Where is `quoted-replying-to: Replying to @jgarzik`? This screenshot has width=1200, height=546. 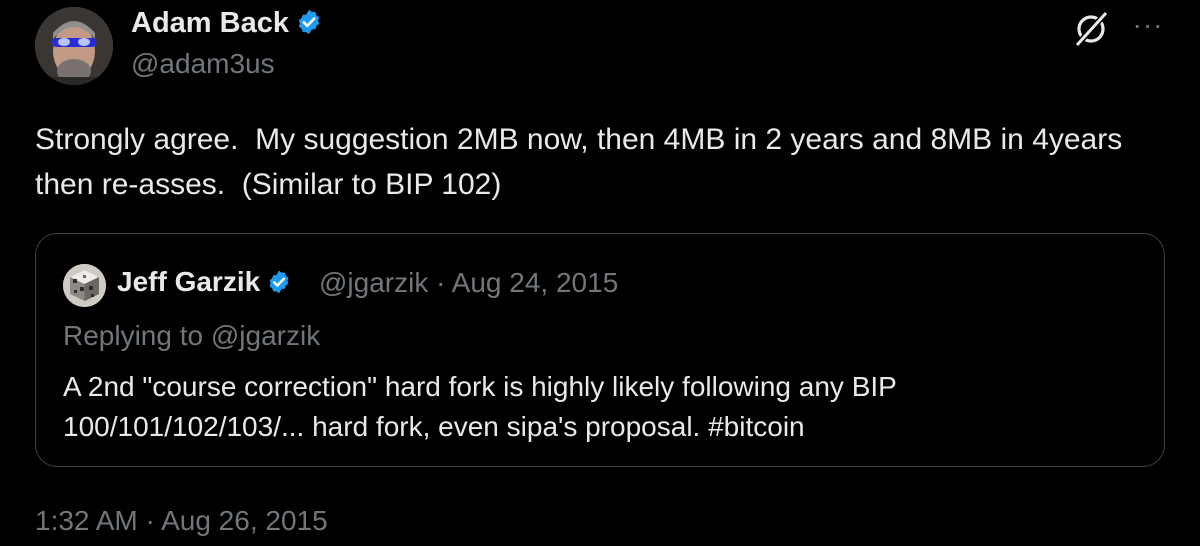
quoted-replying-to: Replying to @jgarzik is located at coordinates (192, 335).